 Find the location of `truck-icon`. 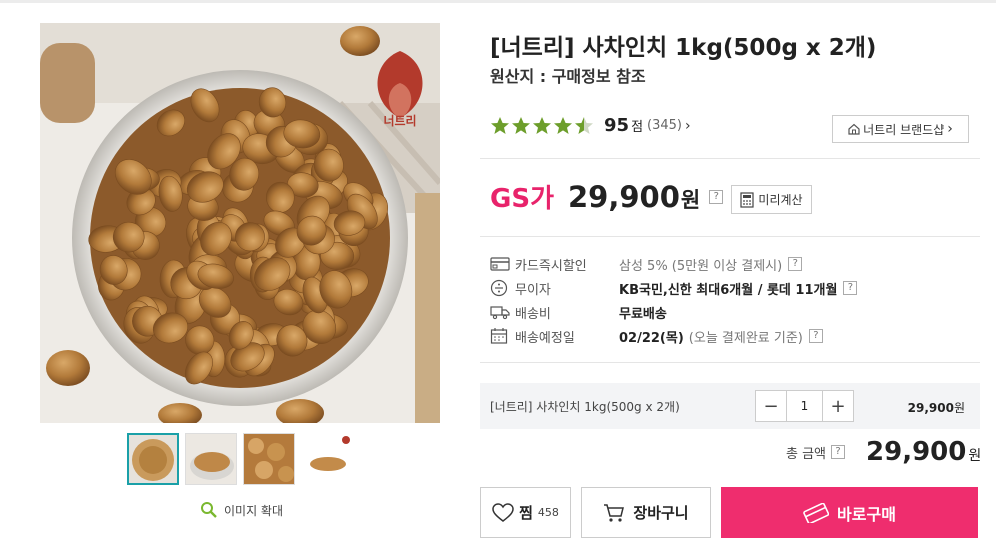

truck-icon is located at coordinates (501, 312).